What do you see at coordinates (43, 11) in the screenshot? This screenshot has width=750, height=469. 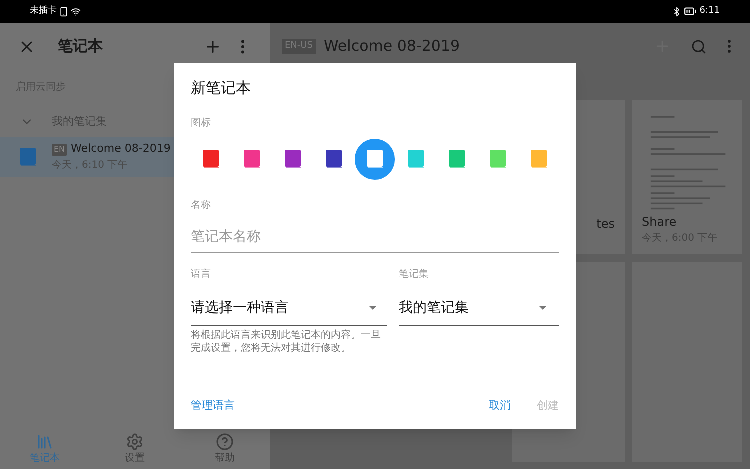 I see `carrier-text: 未插卡` at bounding box center [43, 11].